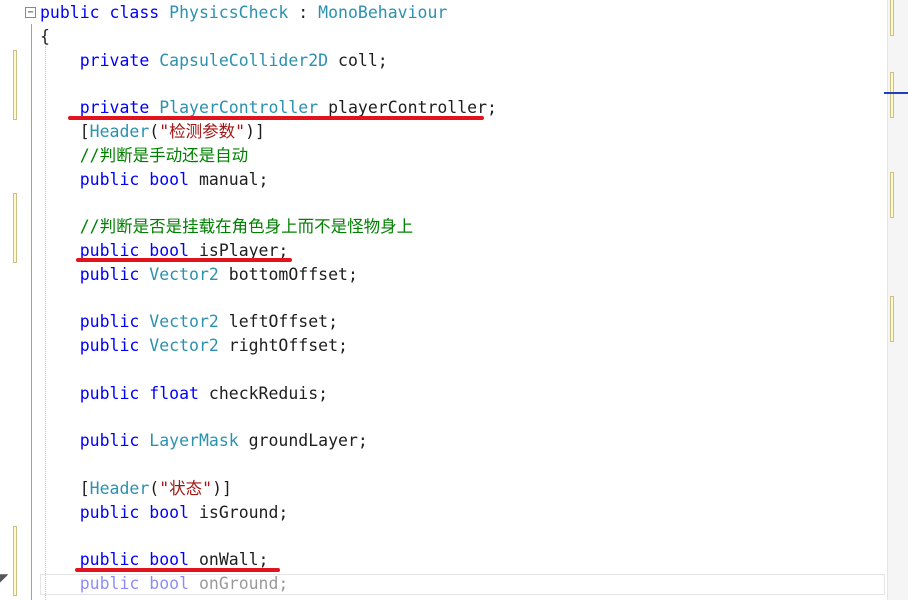 The width and height of the screenshot is (908, 600). What do you see at coordinates (896, 300) in the screenshot?
I see `vertical-scrollbar` at bounding box center [896, 300].